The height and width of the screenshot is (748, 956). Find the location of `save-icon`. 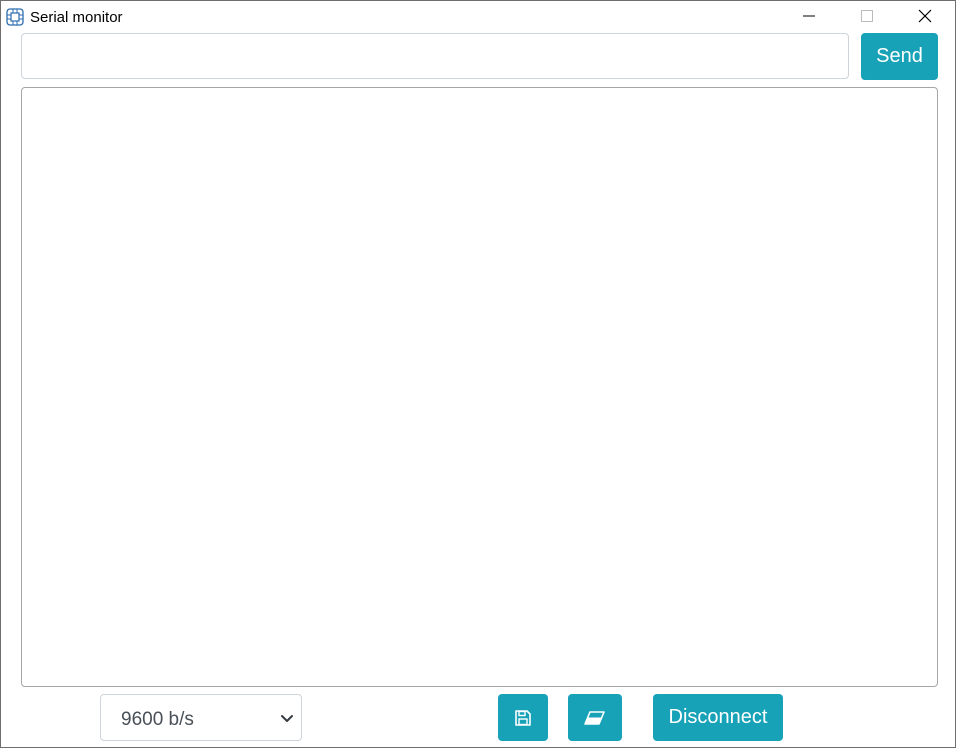

save-icon is located at coordinates (523, 717).